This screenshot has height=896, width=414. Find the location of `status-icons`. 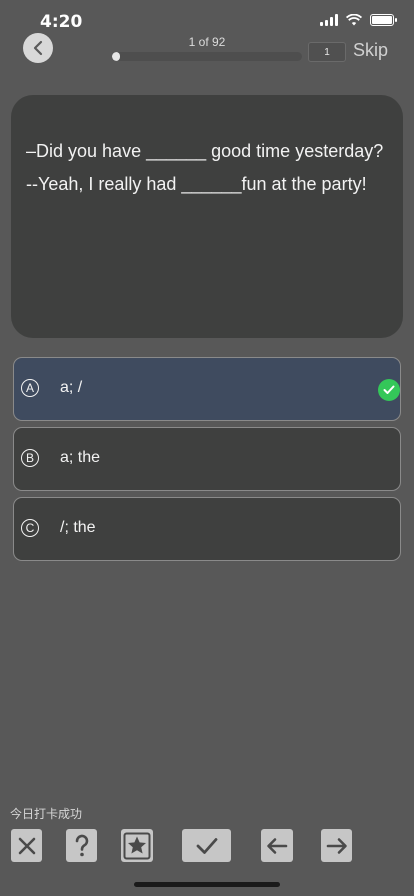

status-icons is located at coordinates (358, 20).